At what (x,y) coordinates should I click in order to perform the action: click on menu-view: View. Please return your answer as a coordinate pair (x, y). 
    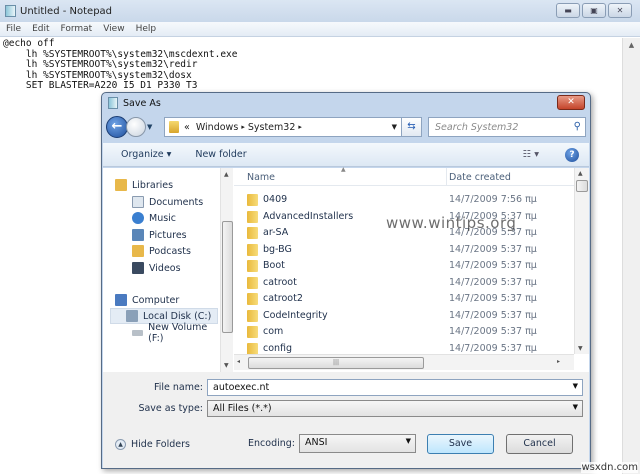
    Looking at the image, I should click on (113, 29).